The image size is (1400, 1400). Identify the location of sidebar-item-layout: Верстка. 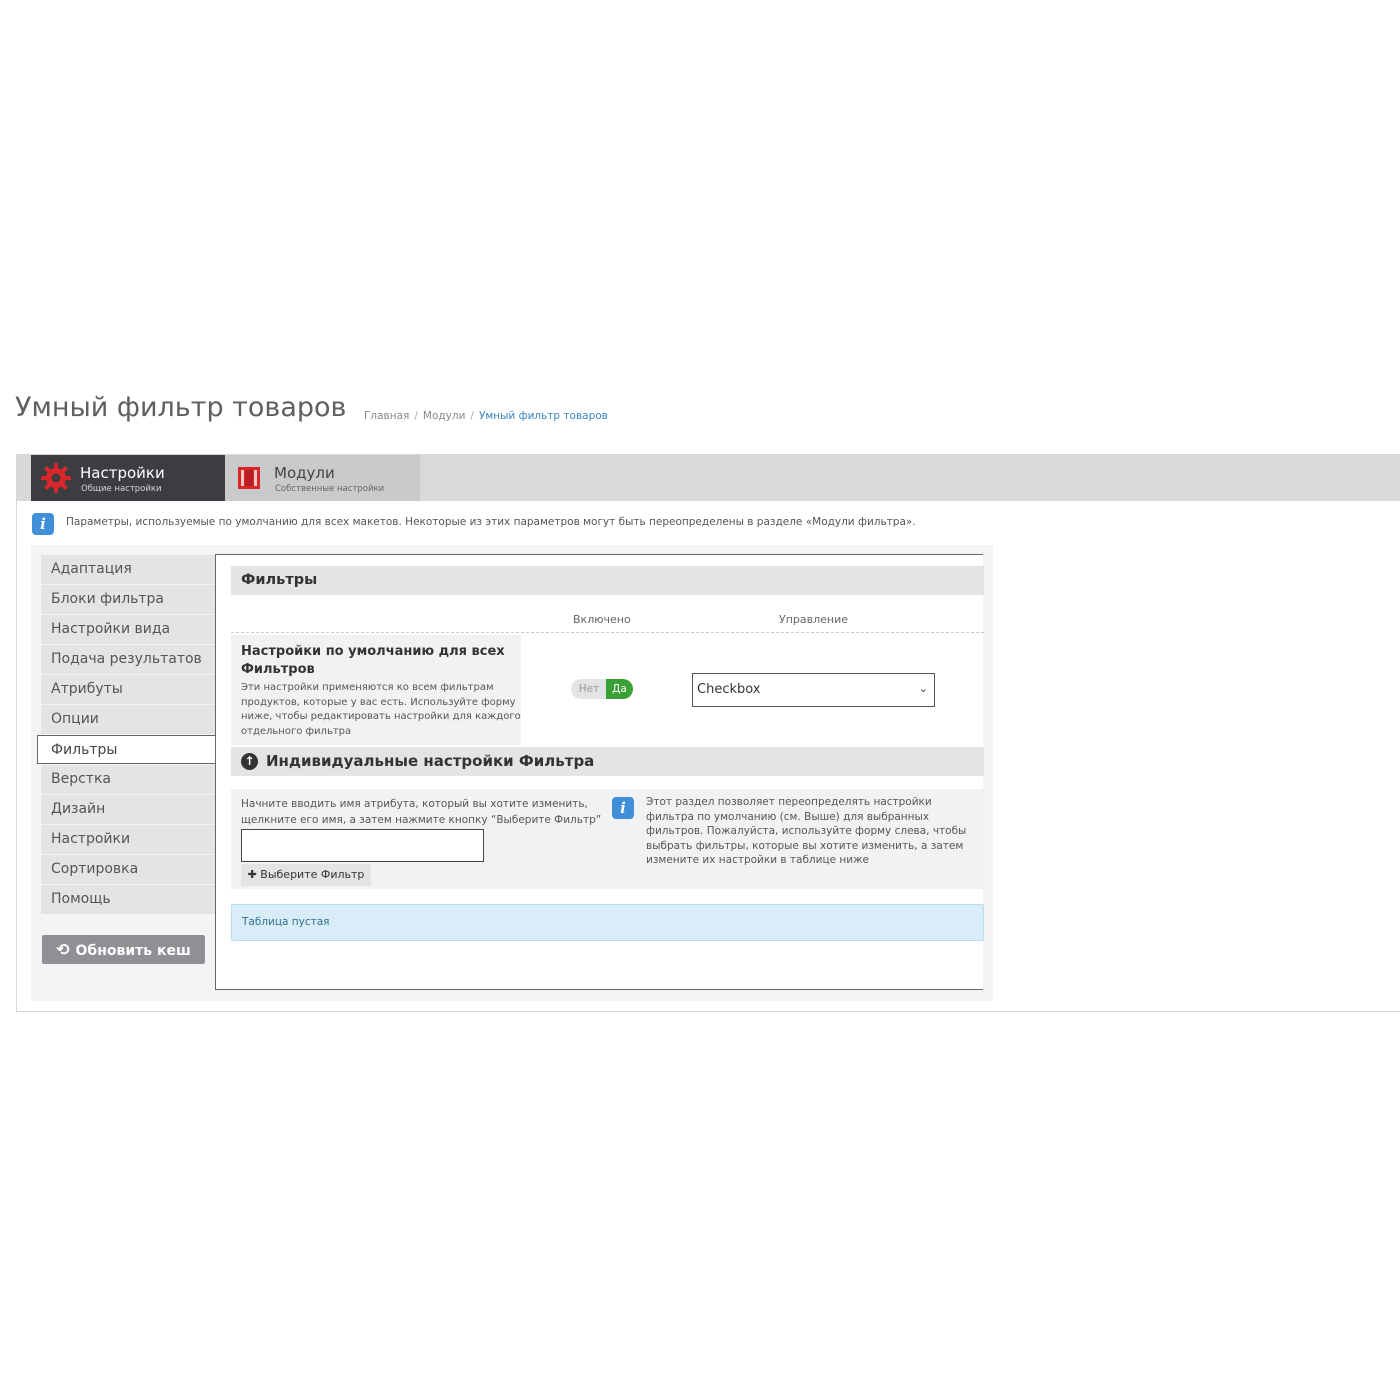
(128, 779).